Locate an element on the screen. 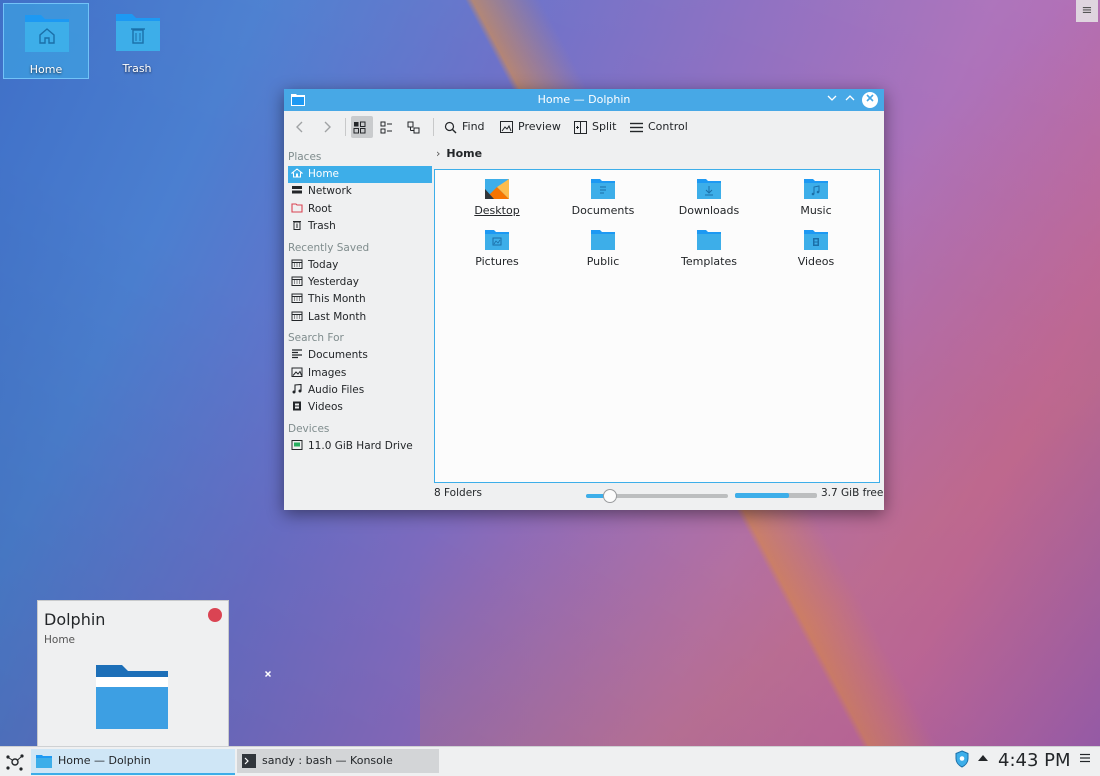 The image size is (1100, 776). places-item-videos: Videos is located at coordinates (360, 407).